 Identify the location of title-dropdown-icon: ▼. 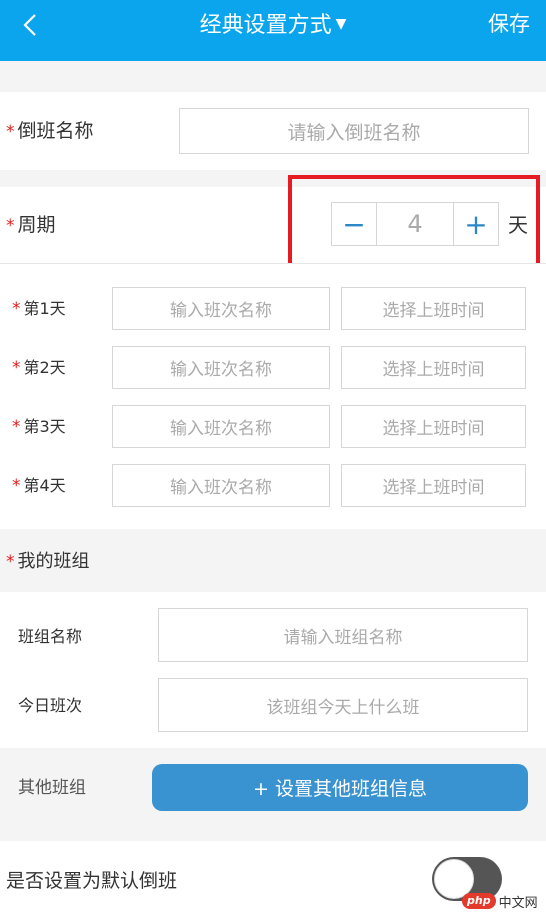
(341, 24).